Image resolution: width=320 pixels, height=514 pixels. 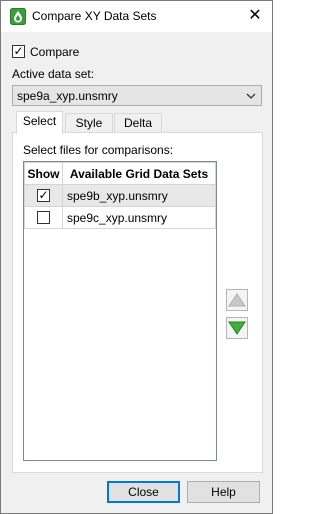 What do you see at coordinates (39, 122) in the screenshot?
I see `tab-select: Select` at bounding box center [39, 122].